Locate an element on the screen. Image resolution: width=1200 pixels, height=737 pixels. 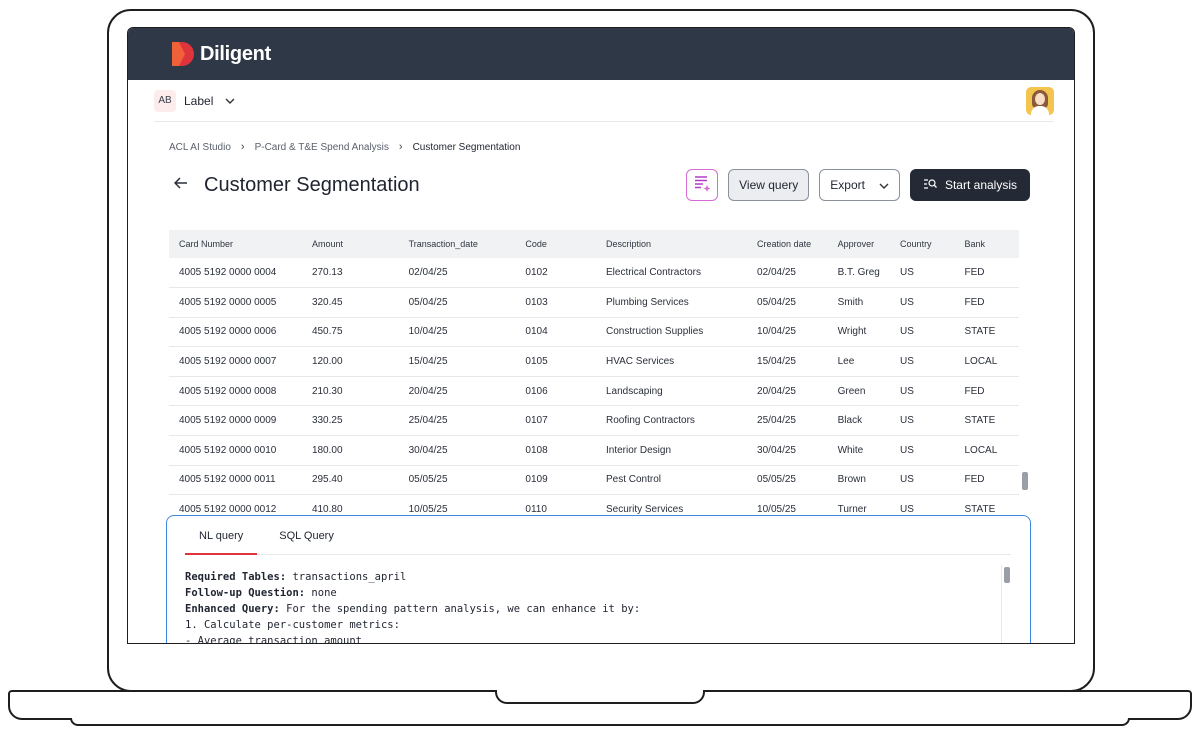
org-switcher: AB Label is located at coordinates (194, 100).